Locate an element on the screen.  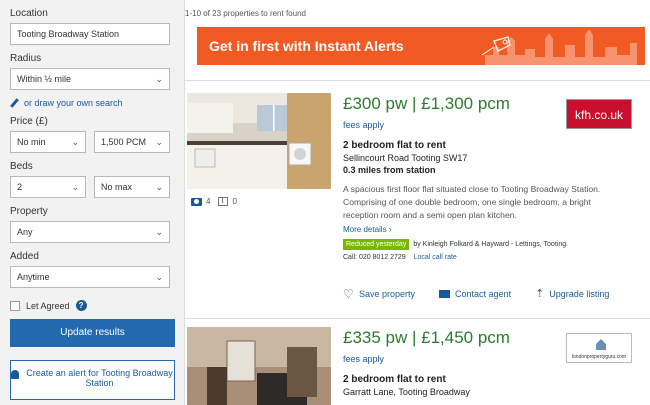
property-label: Property is located at coordinates (29, 211).